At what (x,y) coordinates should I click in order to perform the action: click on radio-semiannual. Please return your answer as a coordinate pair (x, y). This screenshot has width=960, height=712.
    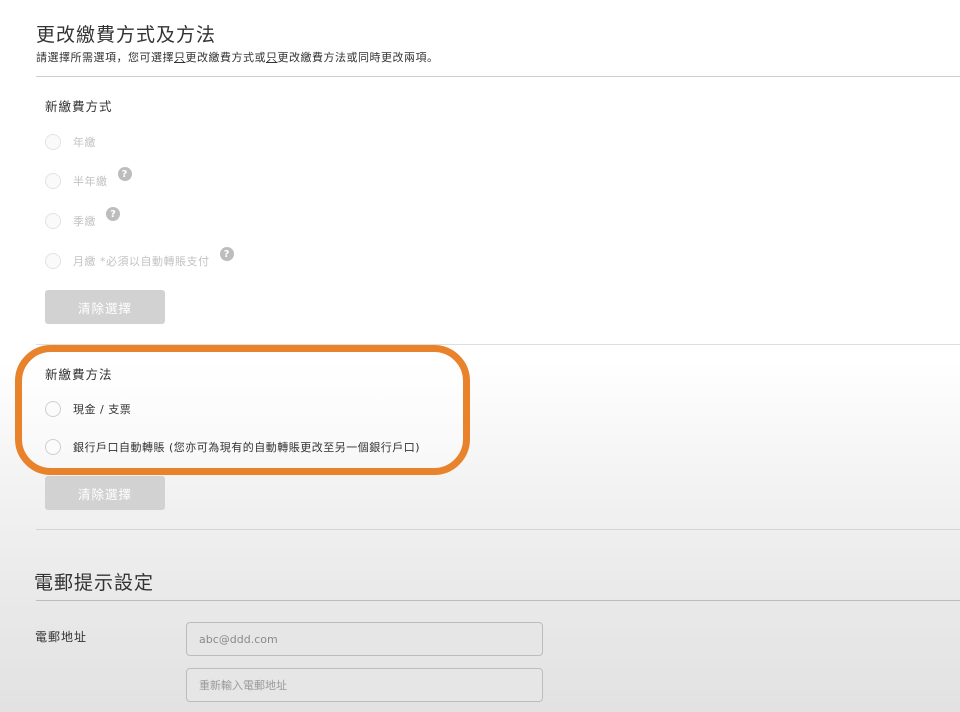
    Looking at the image, I should click on (53, 181).